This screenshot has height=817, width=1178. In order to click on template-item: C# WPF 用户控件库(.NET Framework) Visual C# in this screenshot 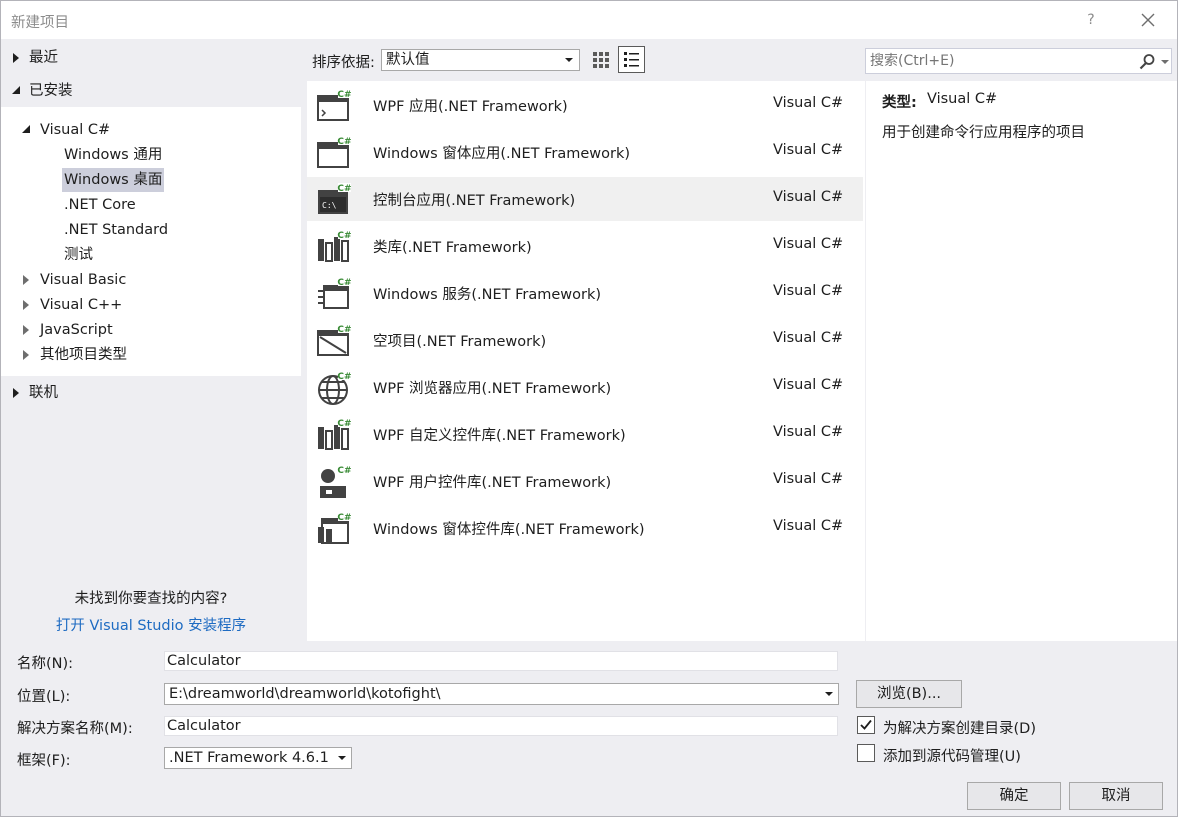, I will do `click(585, 481)`.